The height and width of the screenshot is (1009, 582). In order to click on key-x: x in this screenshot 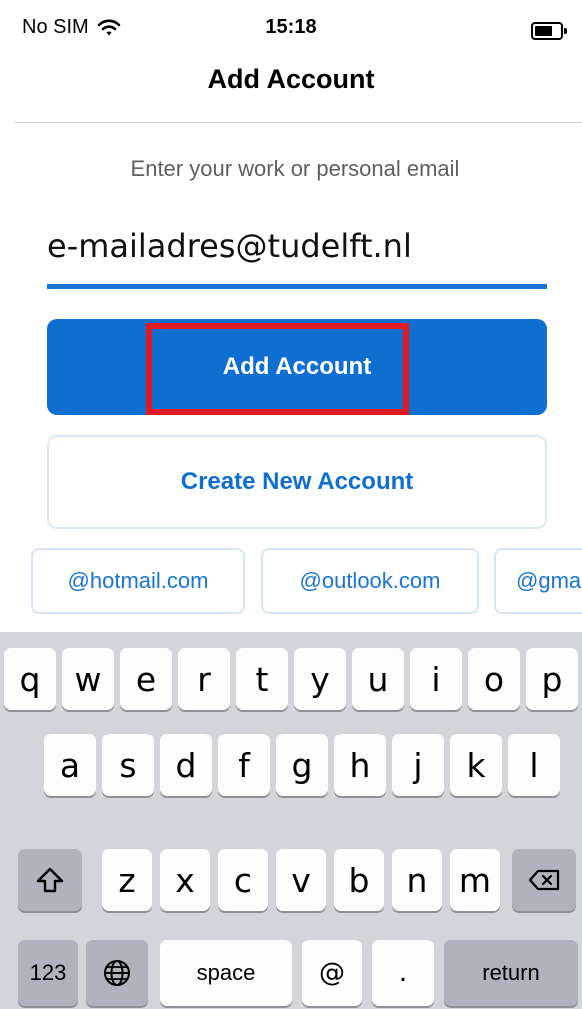, I will do `click(185, 880)`.